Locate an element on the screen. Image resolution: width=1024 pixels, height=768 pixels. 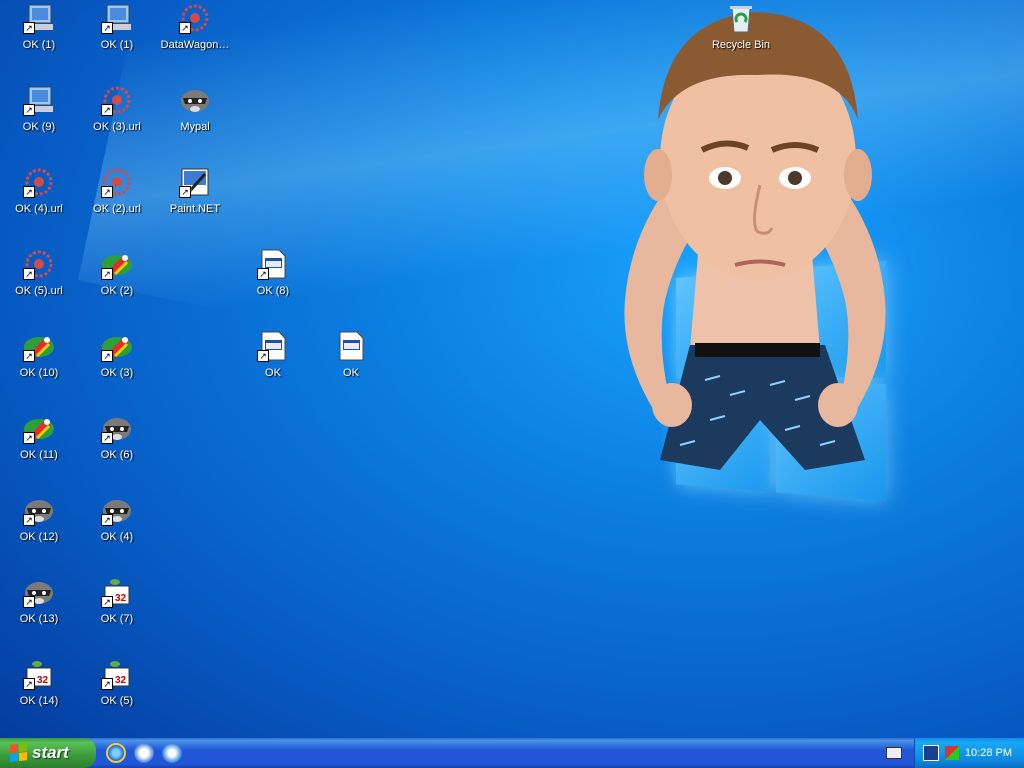
raccoon-icon is located at coordinates (195, 100).